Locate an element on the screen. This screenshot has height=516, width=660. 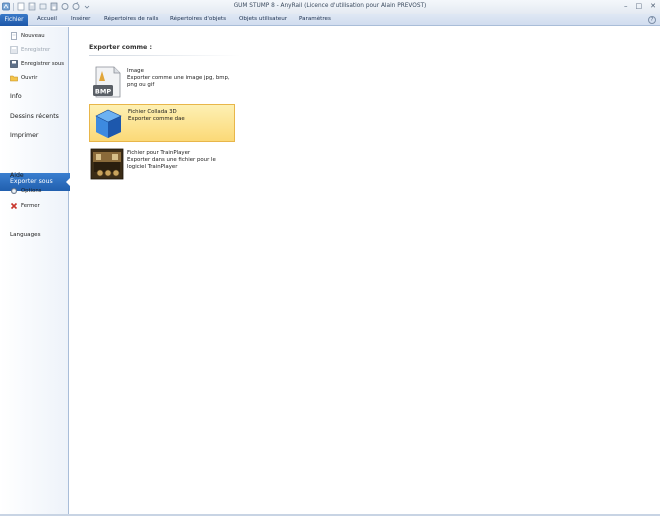
tab-object-libraries: Répertoires d'objets is located at coordinates (198, 19).